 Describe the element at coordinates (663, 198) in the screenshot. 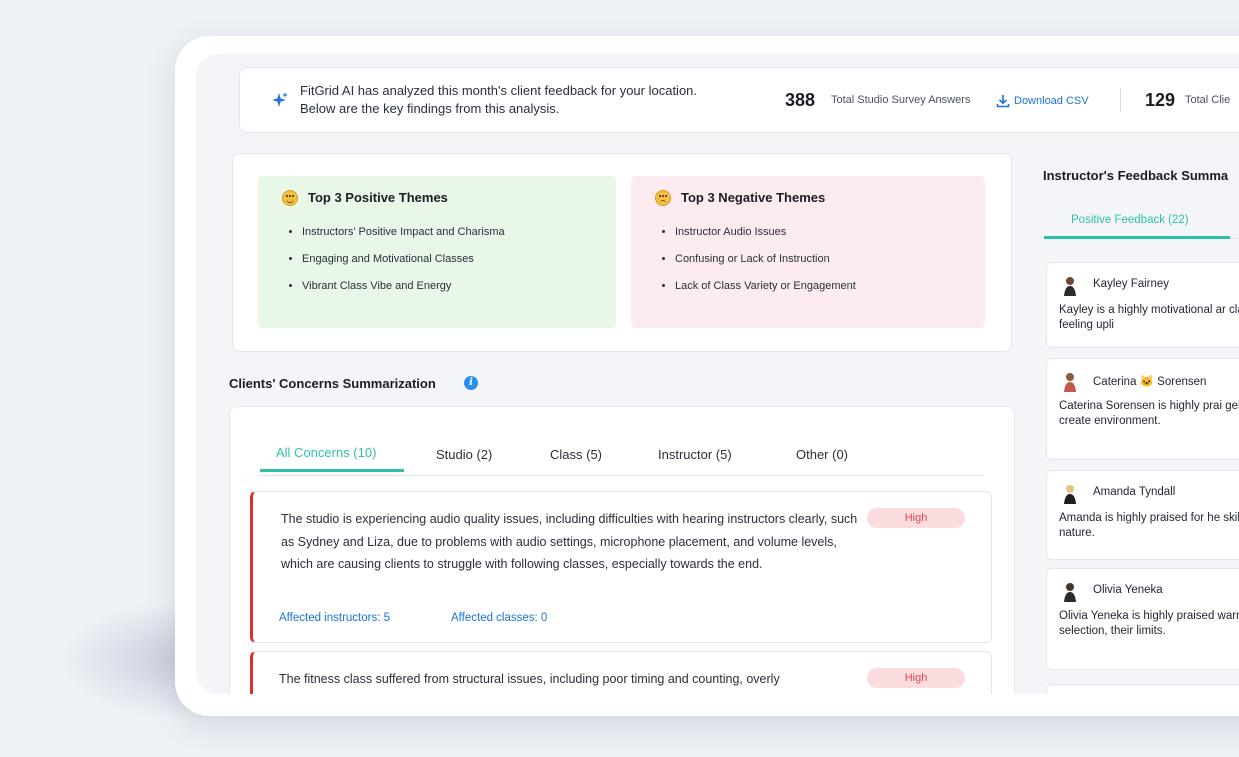

I see `sad-emoji-icon` at that location.